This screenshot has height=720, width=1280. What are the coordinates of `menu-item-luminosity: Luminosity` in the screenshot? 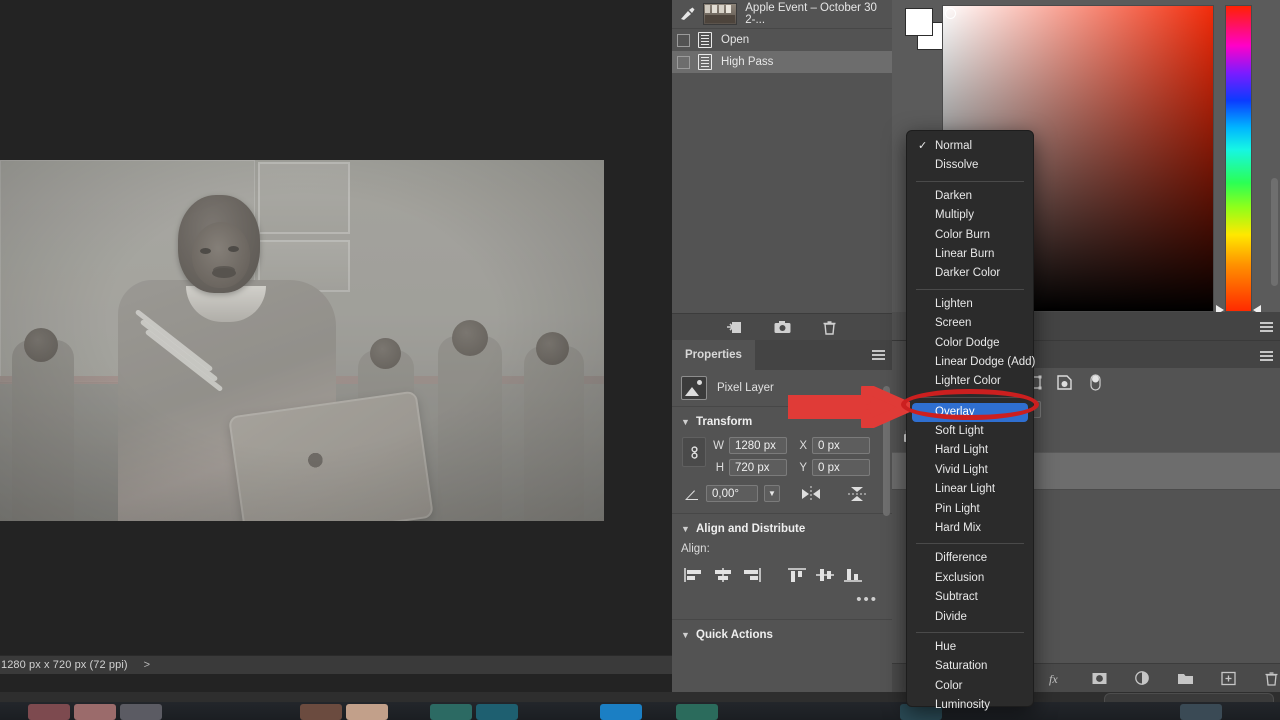 It's located at (970, 705).